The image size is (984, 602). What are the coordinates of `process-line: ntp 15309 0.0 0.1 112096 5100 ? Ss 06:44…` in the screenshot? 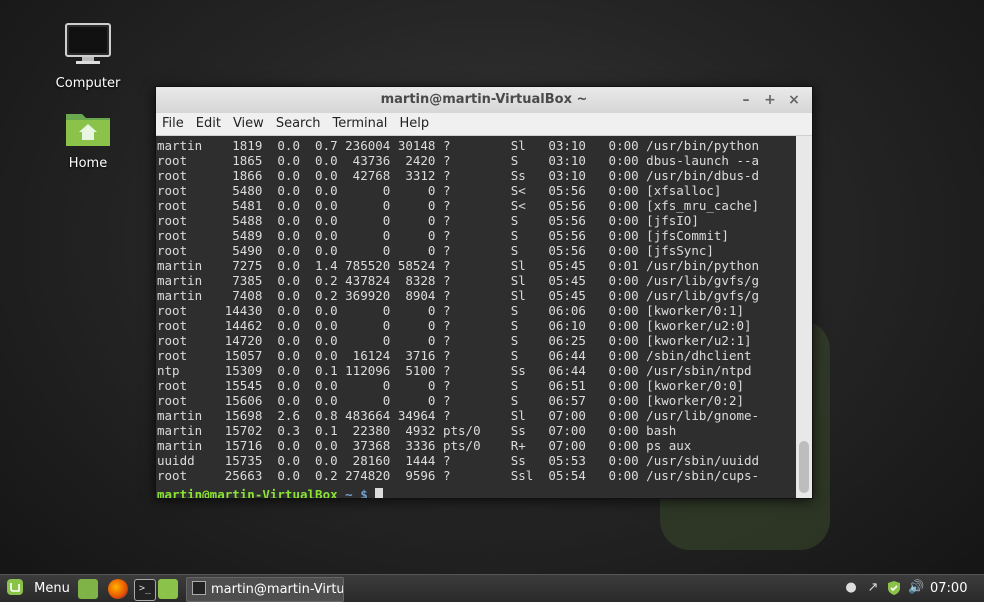 It's located at (454, 370).